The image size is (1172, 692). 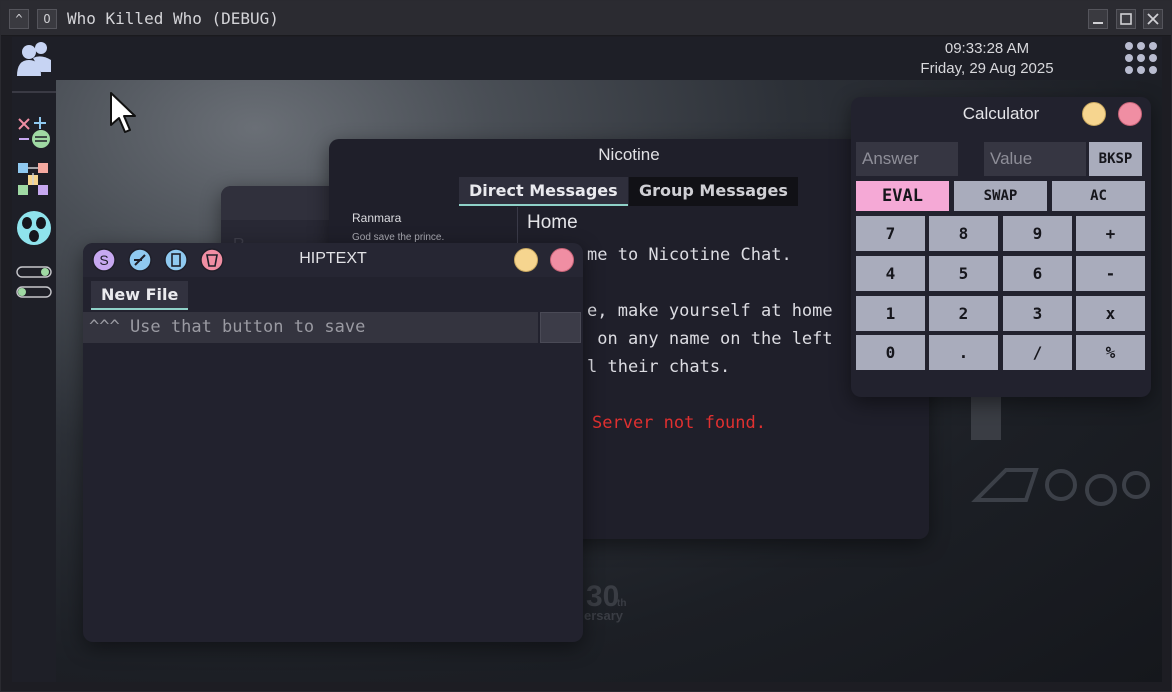 I want to click on tab-group-messages: Group Messages, so click(x=713, y=191).